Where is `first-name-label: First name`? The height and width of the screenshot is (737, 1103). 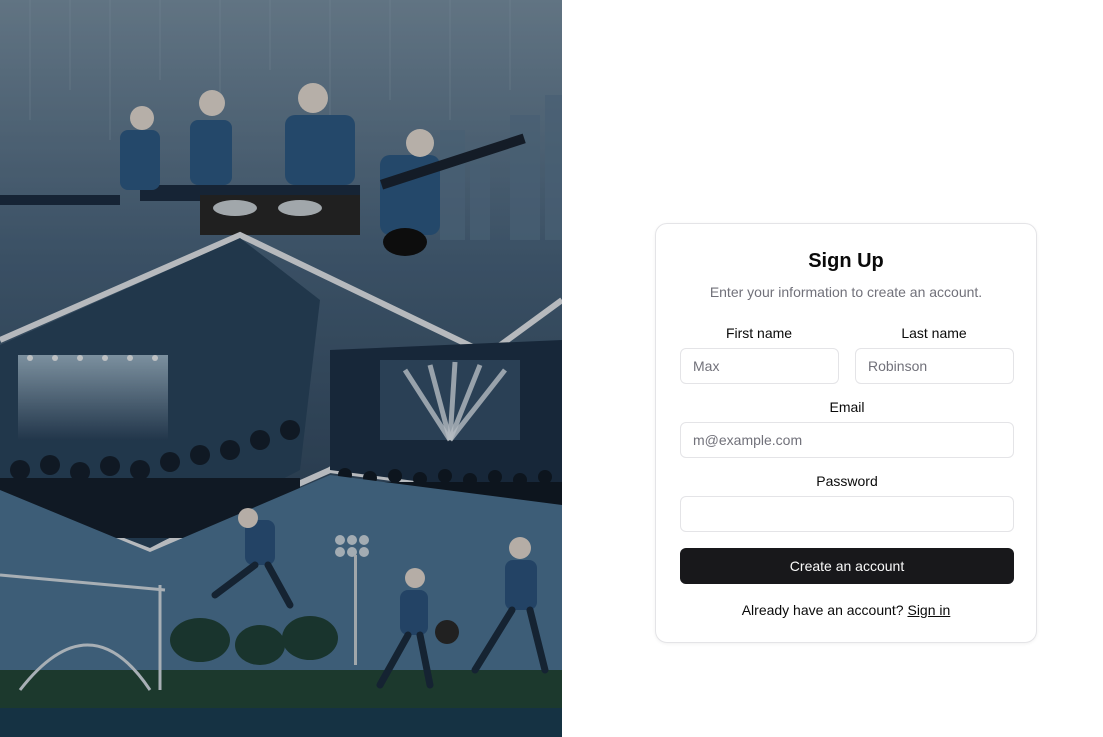
first-name-label: First name is located at coordinates (759, 333).